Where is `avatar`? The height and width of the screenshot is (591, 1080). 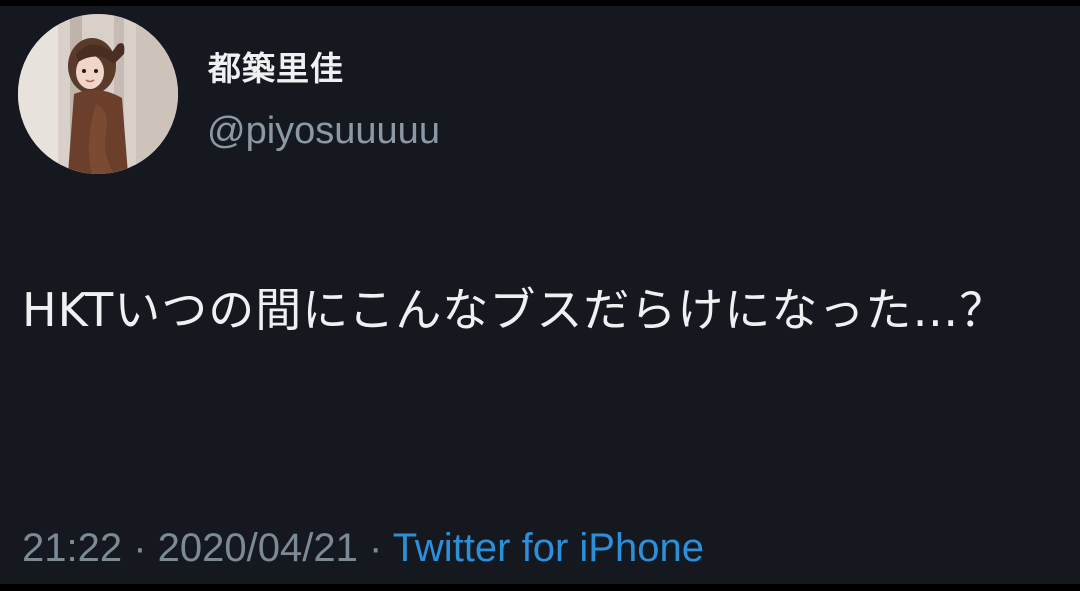 avatar is located at coordinates (98, 94).